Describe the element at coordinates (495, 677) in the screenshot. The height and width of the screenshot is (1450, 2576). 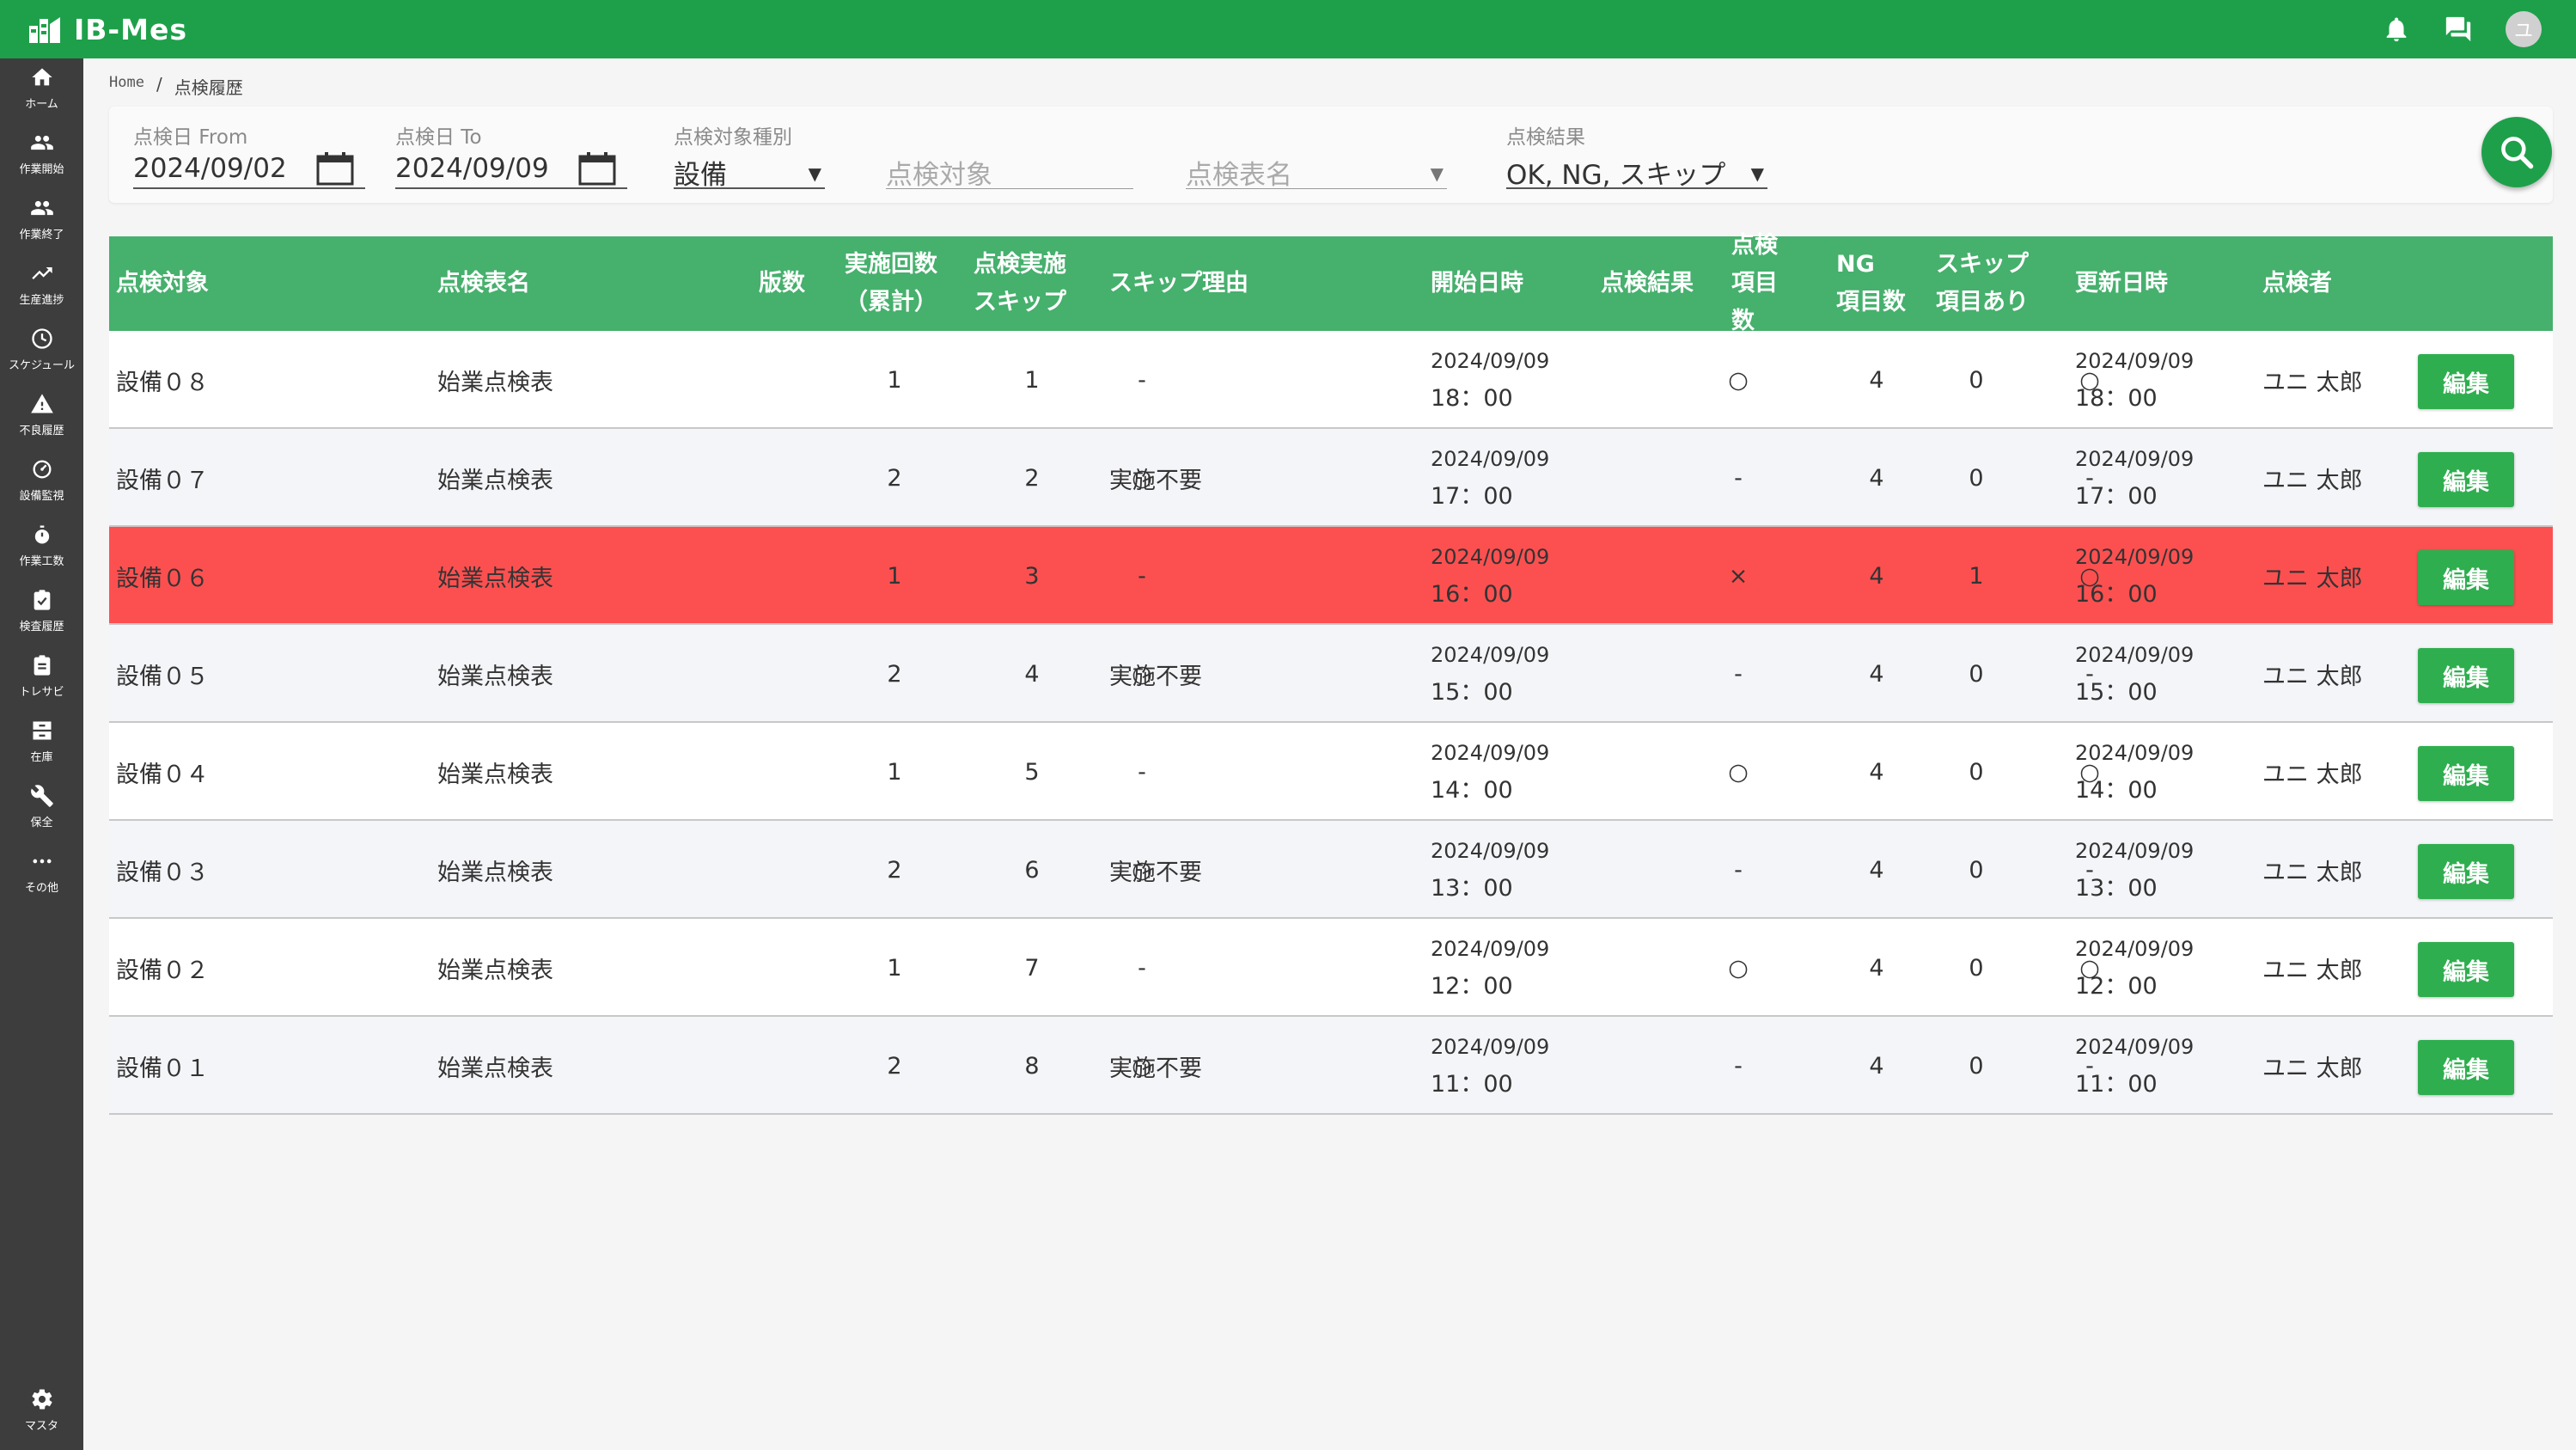
I see `sheet-cell: 始業点検表` at that location.